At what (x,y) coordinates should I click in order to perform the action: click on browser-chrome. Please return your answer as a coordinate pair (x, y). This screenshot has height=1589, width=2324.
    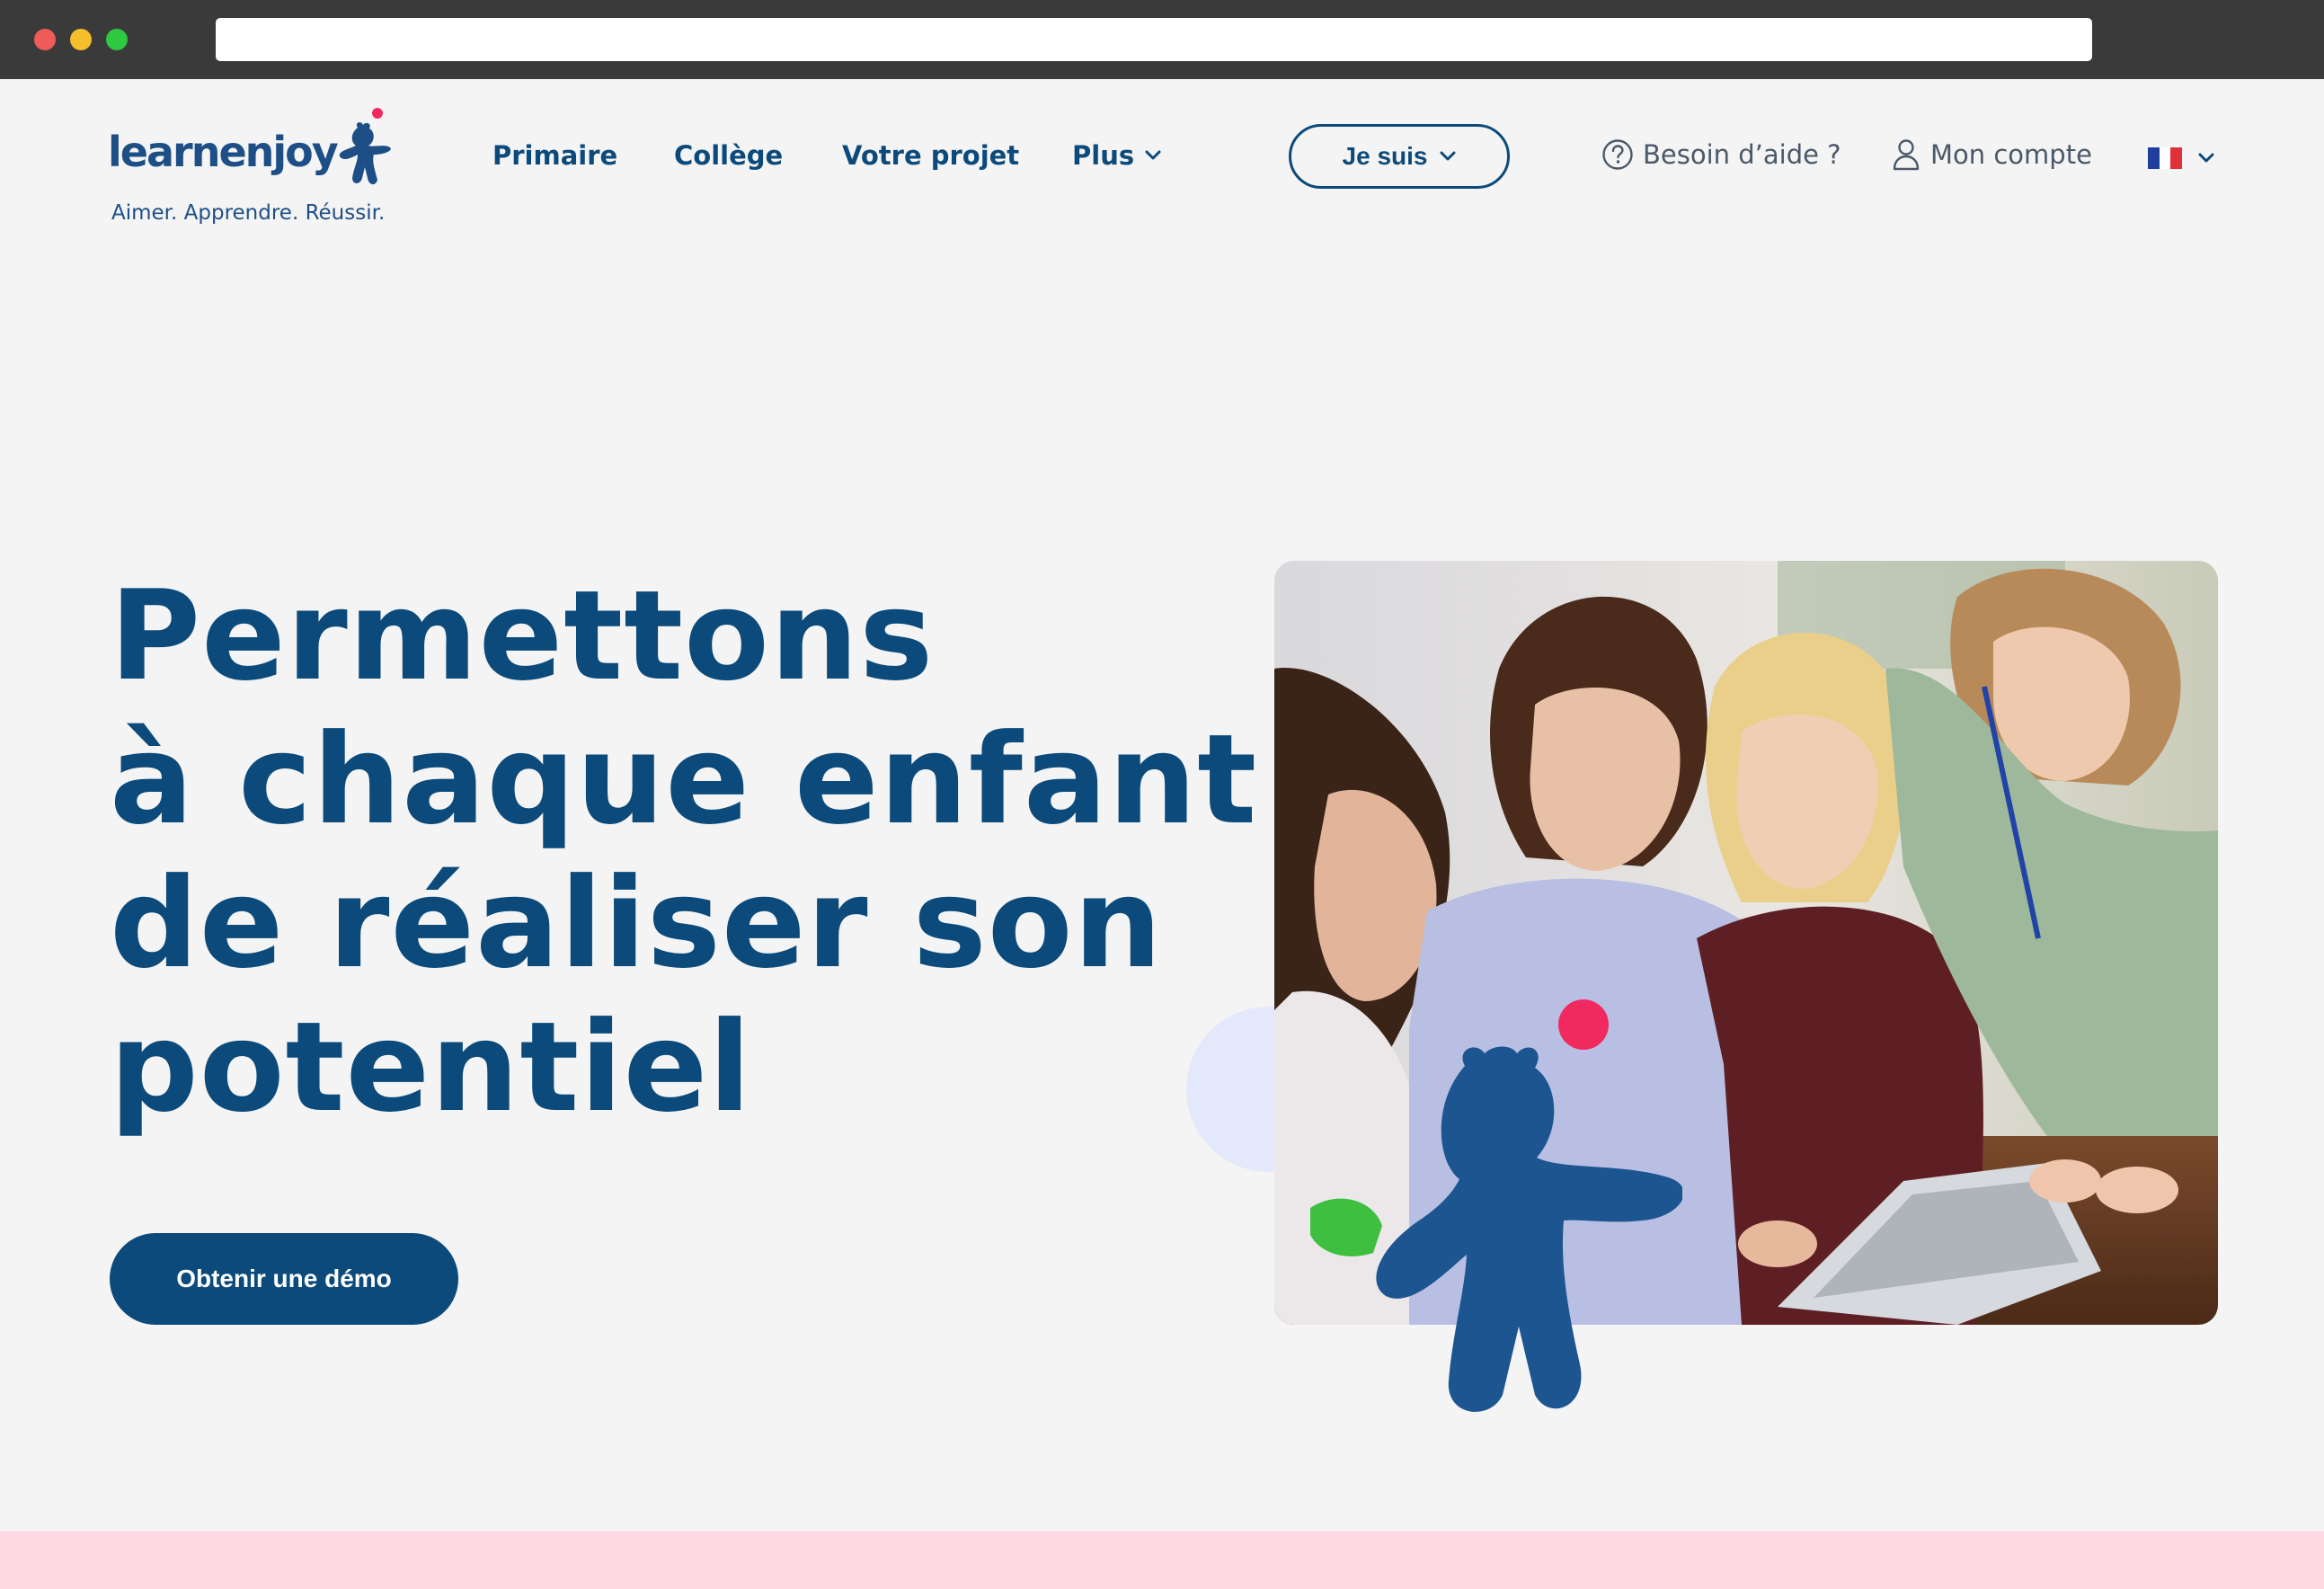
    Looking at the image, I should click on (1162, 39).